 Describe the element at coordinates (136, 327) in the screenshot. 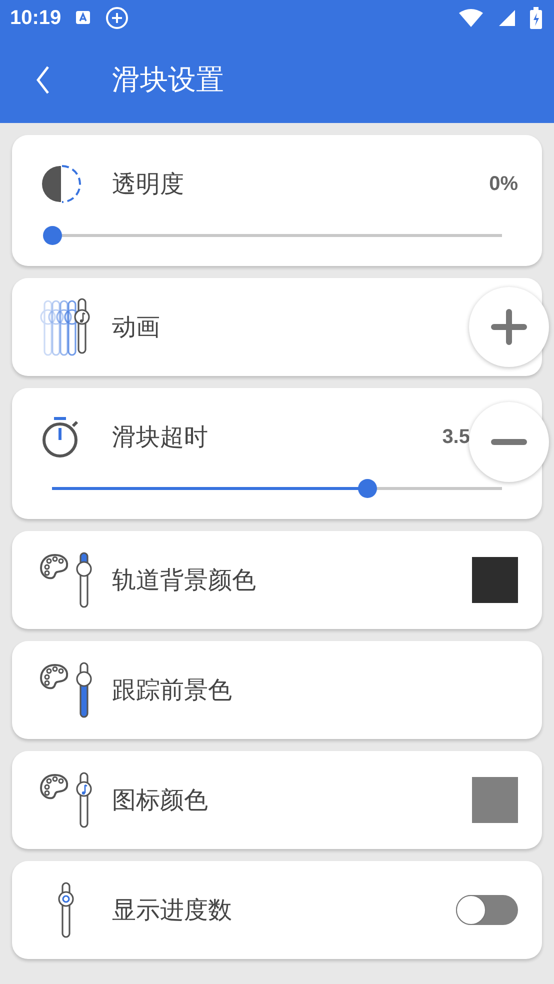

I see `setting-label: 动画` at that location.